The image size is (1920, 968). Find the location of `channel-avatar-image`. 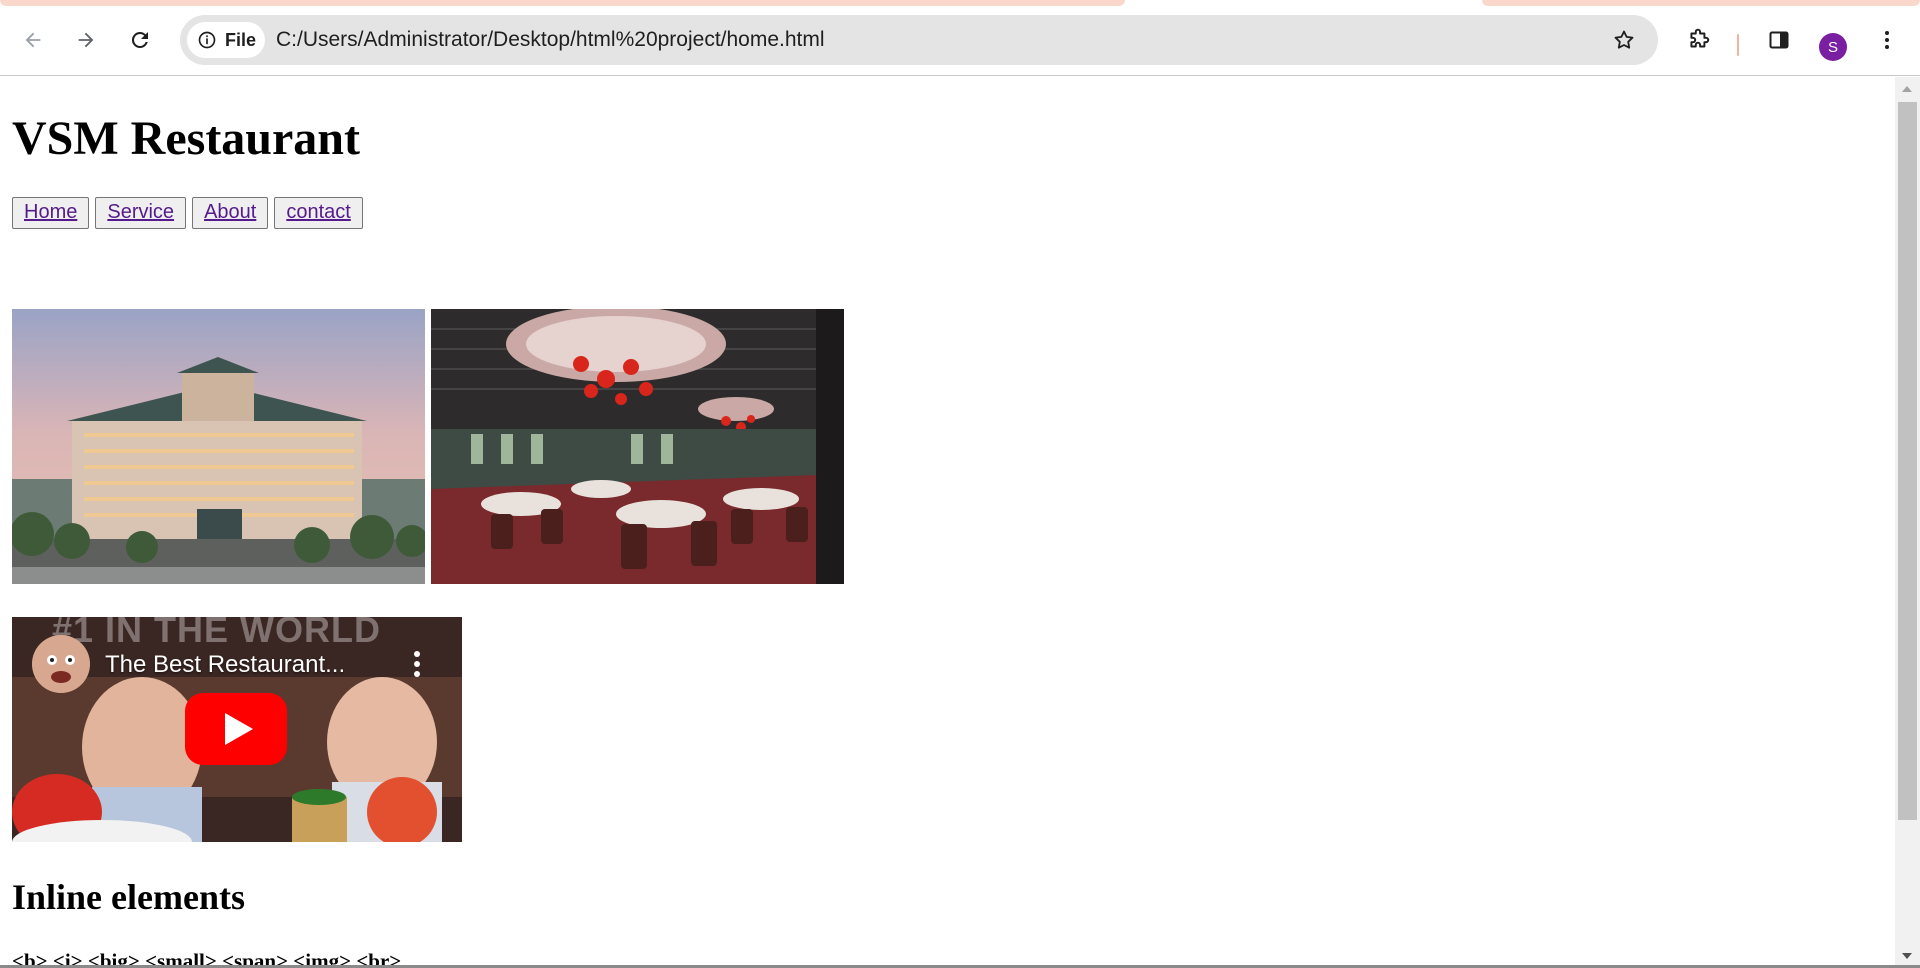

channel-avatar-image is located at coordinates (61, 664).